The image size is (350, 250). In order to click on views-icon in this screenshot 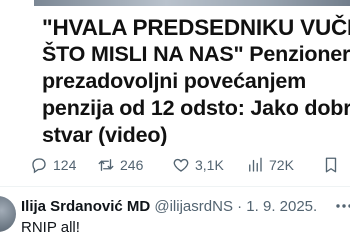, I will do `click(255, 164)`.